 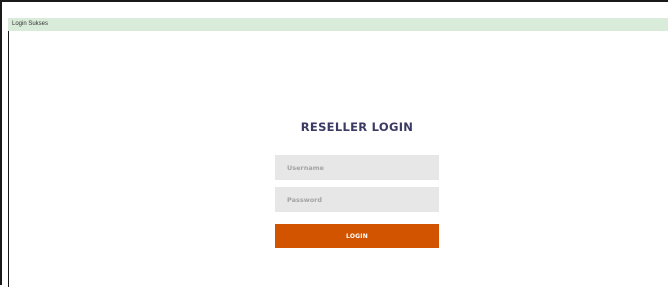 I want to click on status-bar: Login Sukses, so click(x=338, y=24).